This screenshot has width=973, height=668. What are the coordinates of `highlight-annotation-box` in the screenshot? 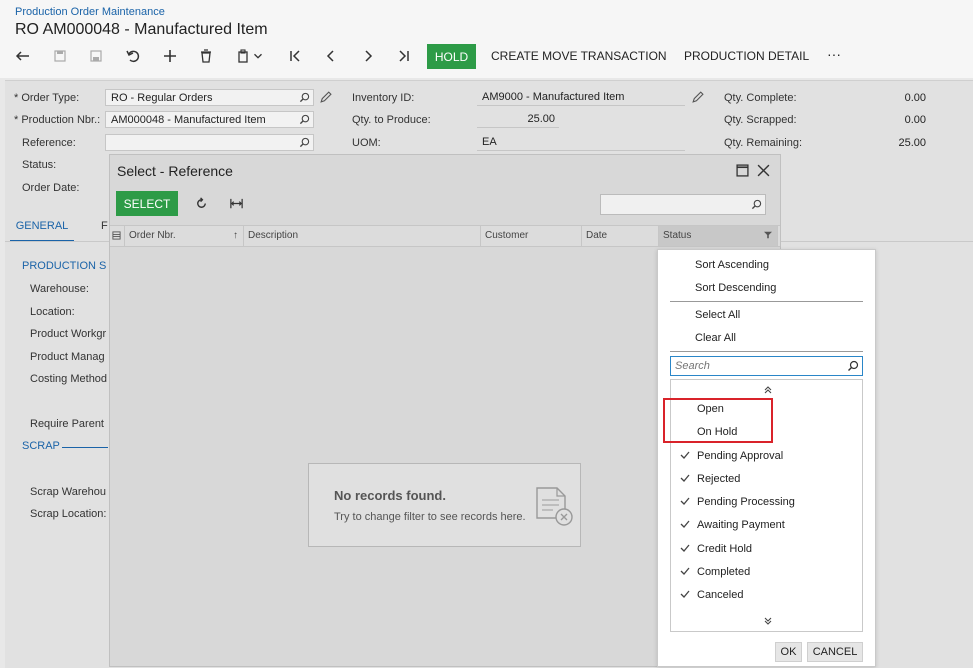 It's located at (718, 420).